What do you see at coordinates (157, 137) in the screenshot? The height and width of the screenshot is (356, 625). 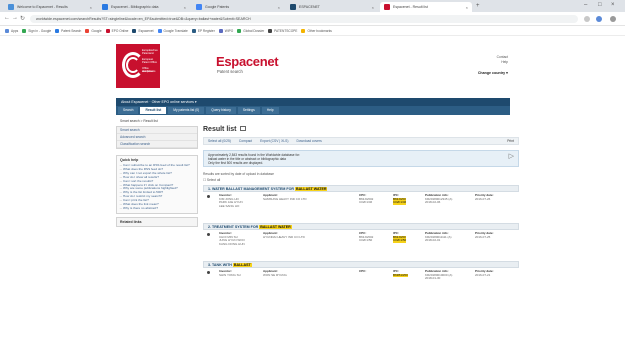 I see `advanced-search-link: Advanced search` at bounding box center [157, 137].